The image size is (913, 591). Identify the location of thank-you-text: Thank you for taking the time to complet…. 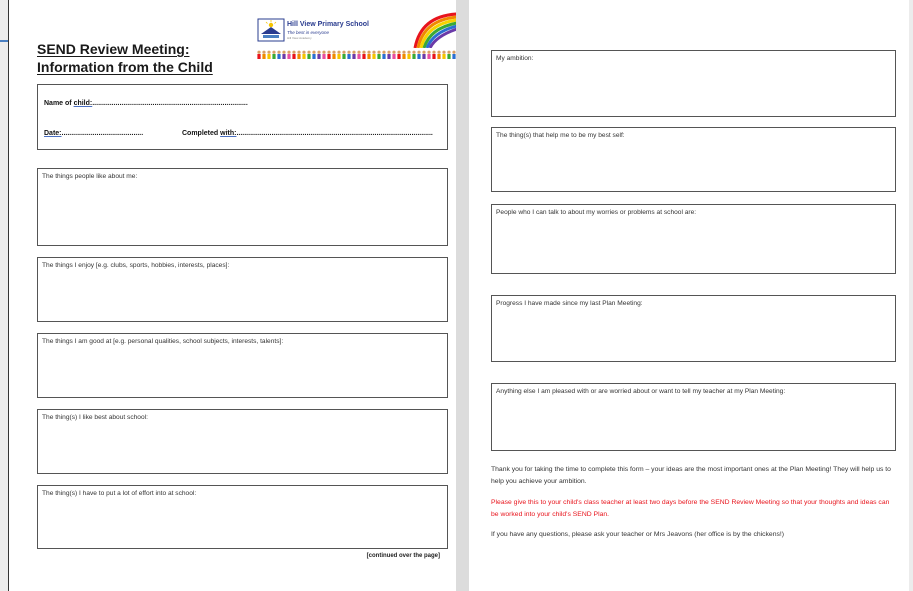
(691, 476).